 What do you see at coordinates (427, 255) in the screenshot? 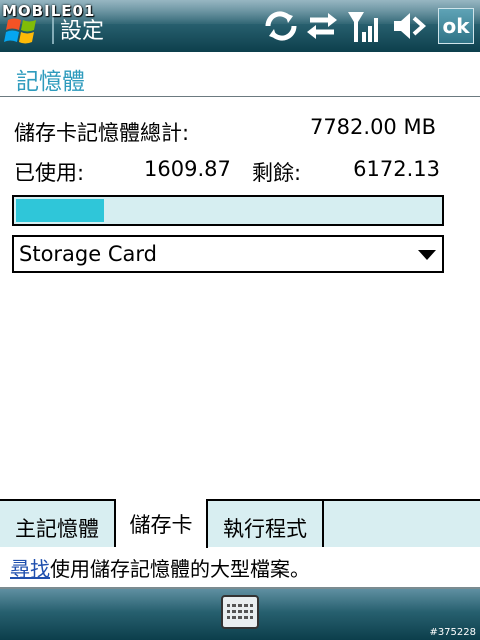
I see `chevron-down-icon` at bounding box center [427, 255].